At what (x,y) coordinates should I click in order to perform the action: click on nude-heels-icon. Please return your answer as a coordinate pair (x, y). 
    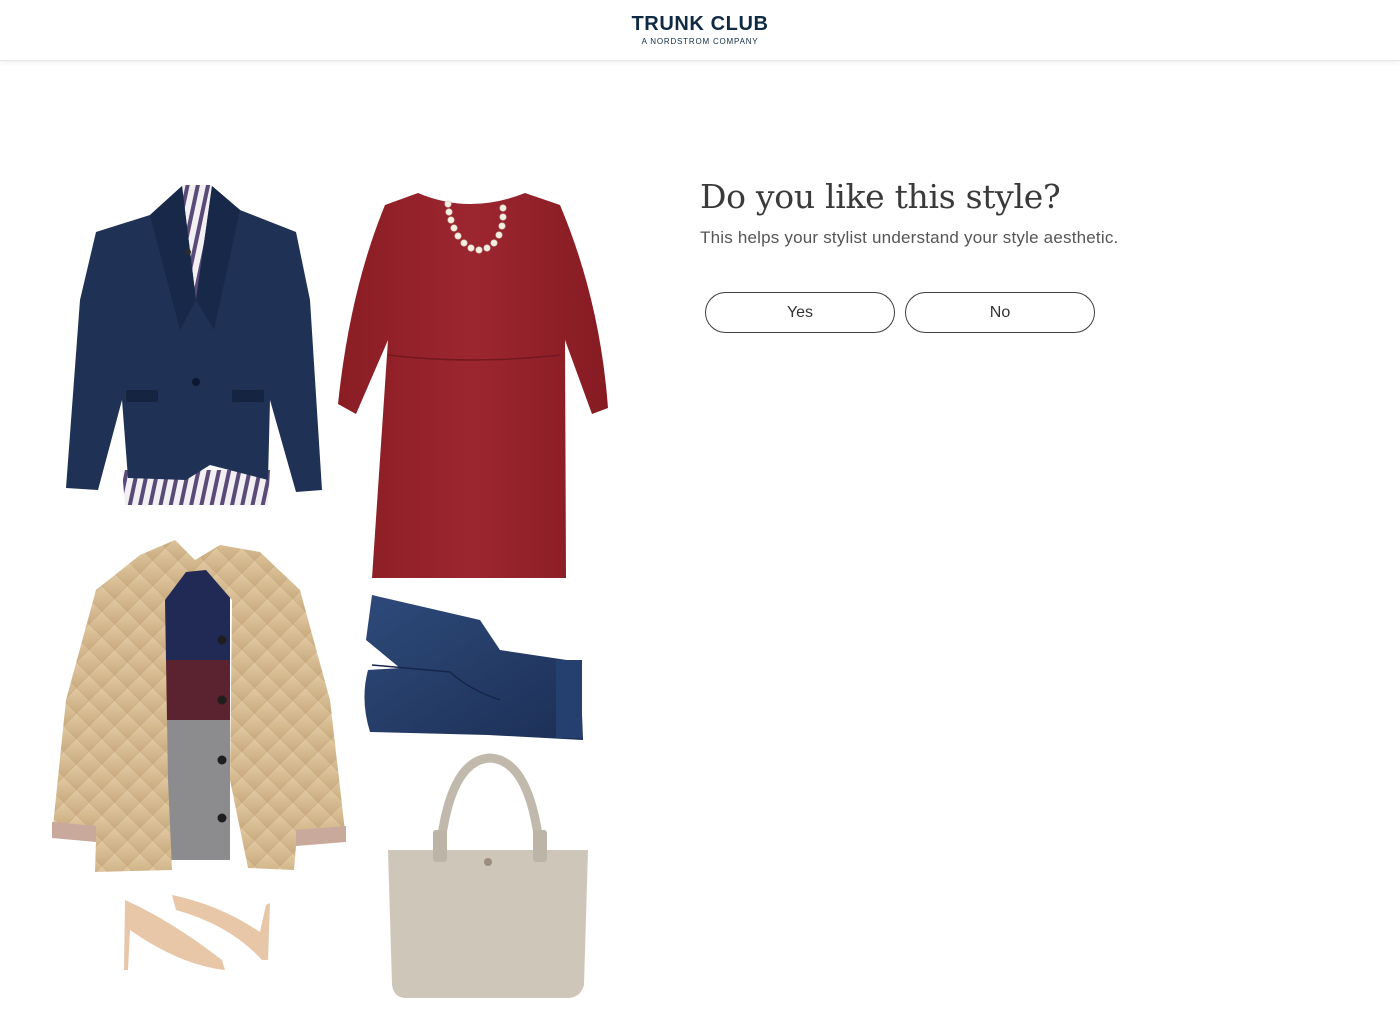
    Looking at the image, I should click on (197, 932).